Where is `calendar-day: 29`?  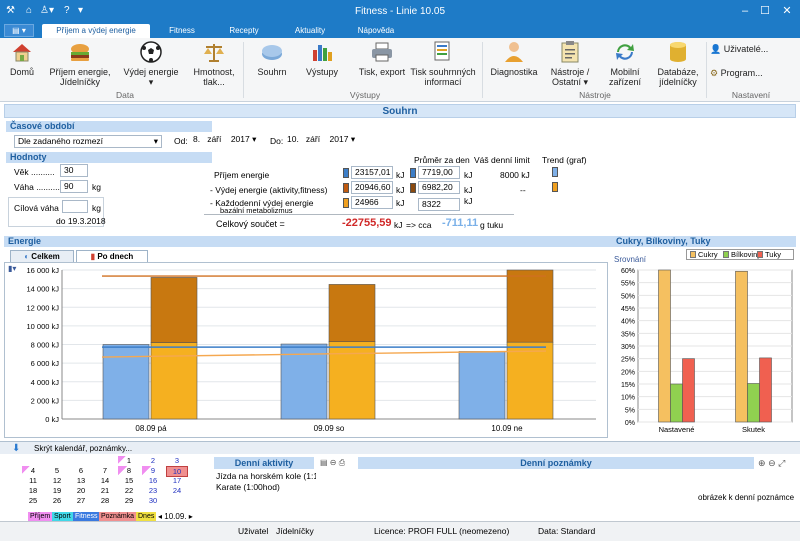
calendar-day: 29 is located at coordinates (129, 500).